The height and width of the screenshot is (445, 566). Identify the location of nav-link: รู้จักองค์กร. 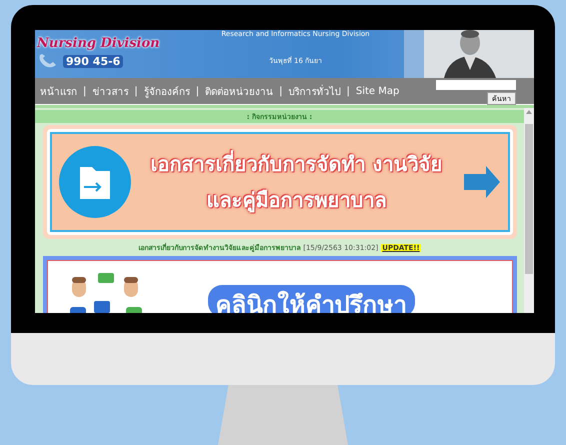
(167, 91).